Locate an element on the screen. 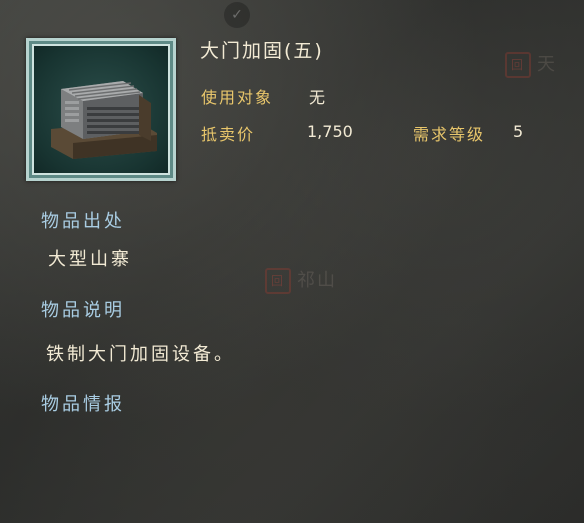  source-heading: 物品出处 is located at coordinates (83, 221).